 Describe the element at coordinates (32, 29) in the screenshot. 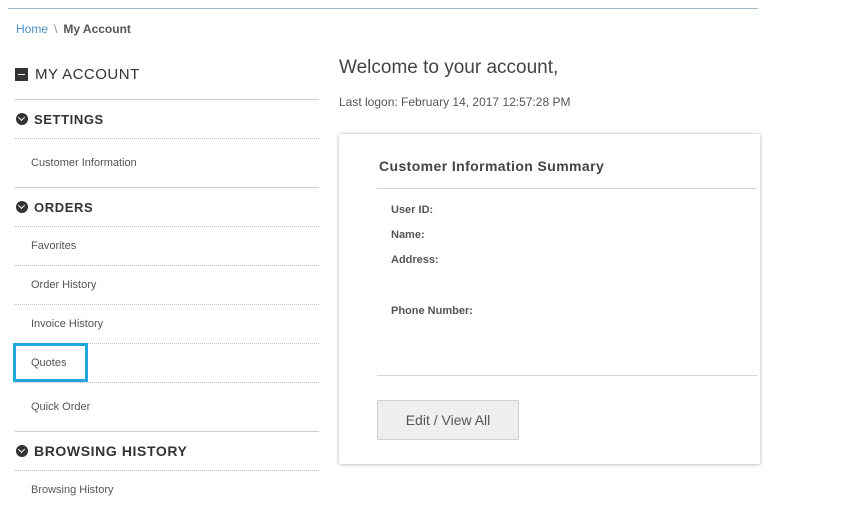

I see `breadcrumb-home-link: Home` at that location.